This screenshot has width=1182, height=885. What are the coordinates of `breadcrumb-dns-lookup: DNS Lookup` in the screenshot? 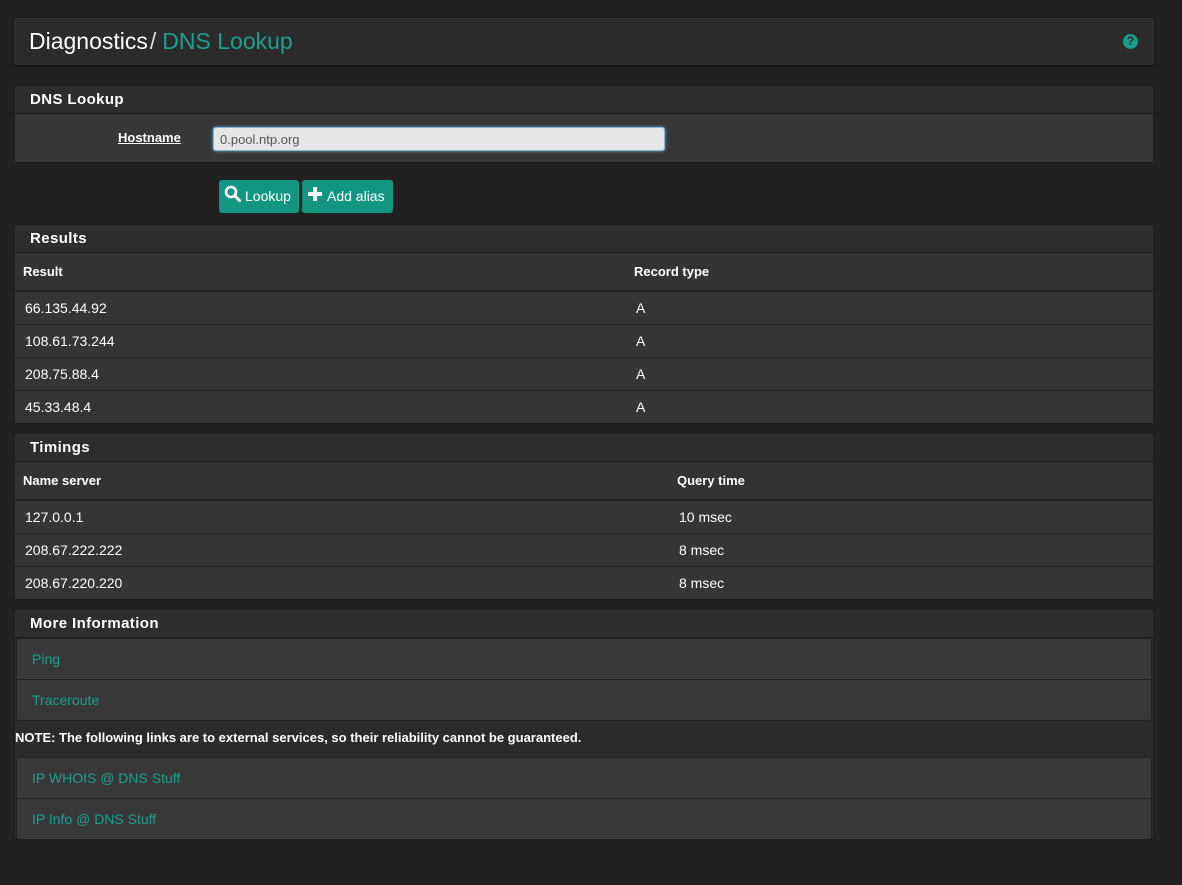 It's located at (227, 41).